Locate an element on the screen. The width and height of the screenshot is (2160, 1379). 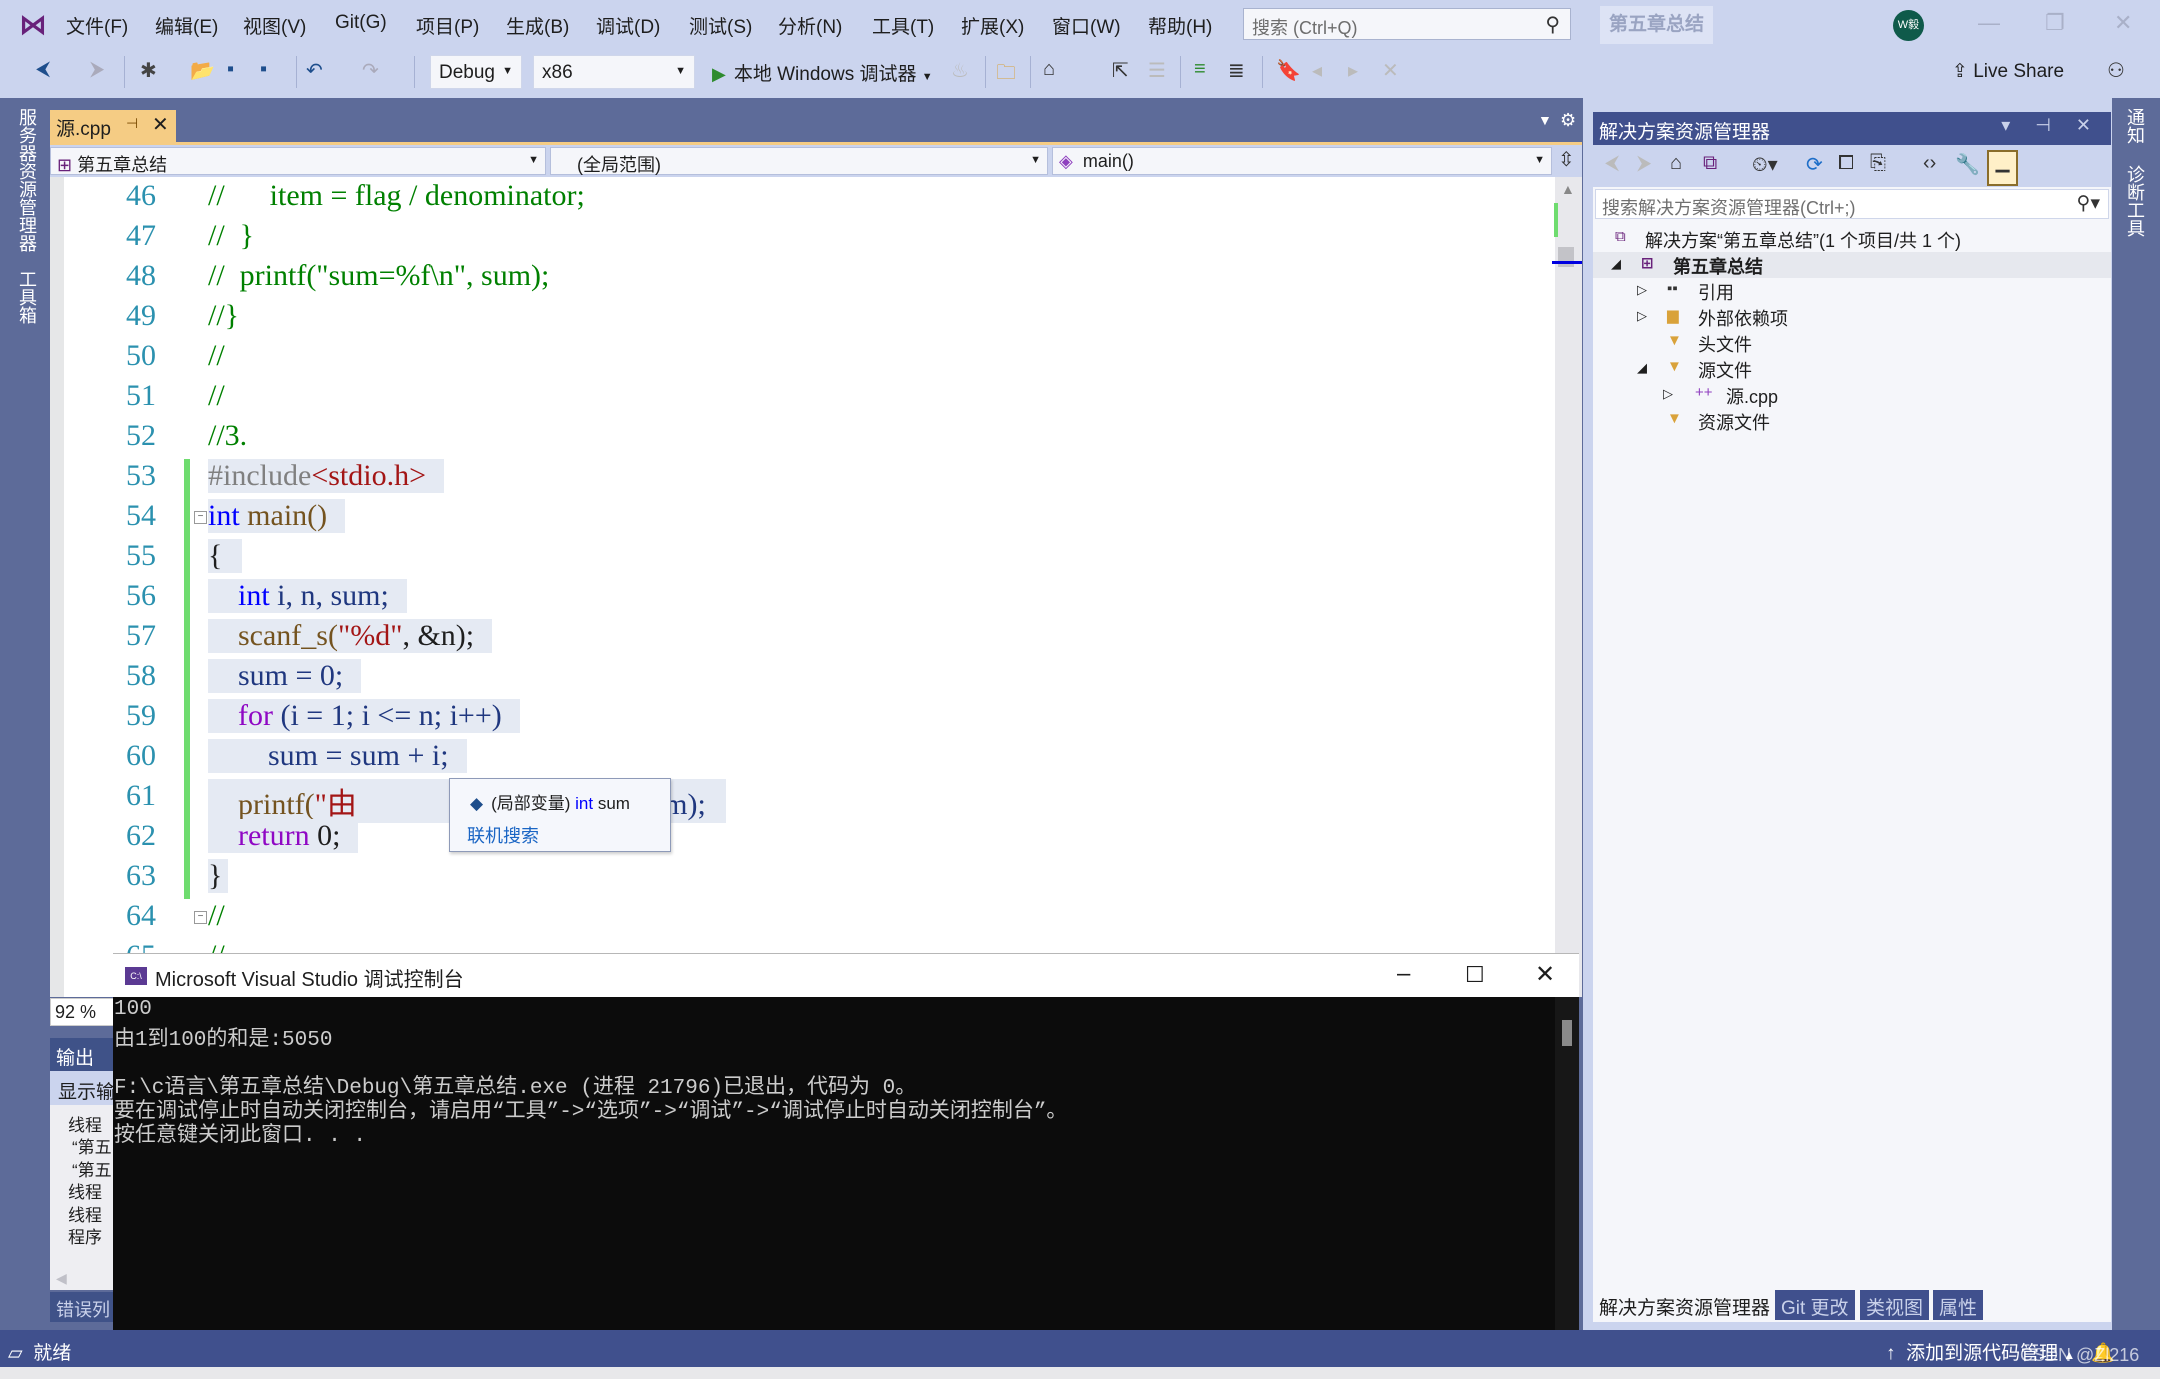
menu-analyze: 分析(N) is located at coordinates (810, 25).